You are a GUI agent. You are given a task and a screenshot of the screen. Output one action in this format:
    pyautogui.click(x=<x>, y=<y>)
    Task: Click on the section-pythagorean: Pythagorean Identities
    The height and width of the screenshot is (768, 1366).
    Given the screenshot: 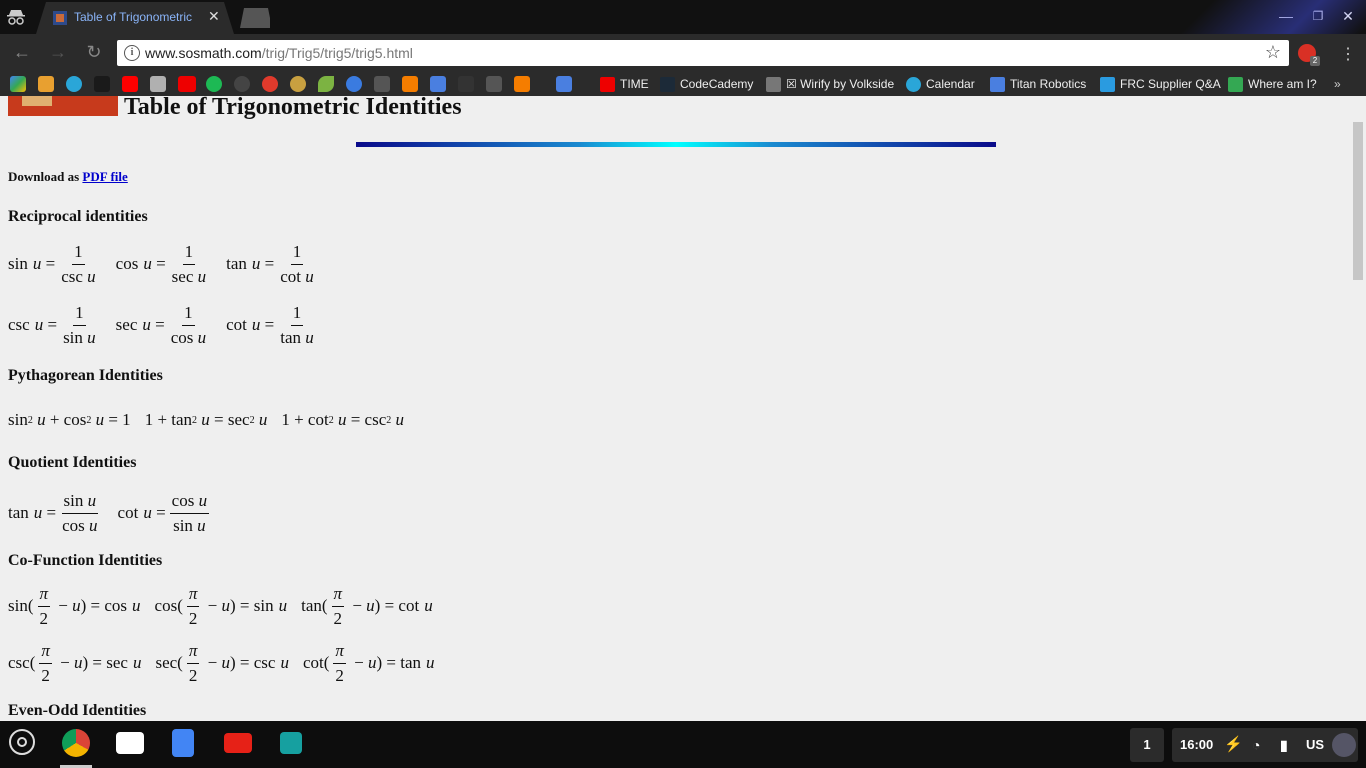 What is the action you would take?
    pyautogui.click(x=85, y=375)
    